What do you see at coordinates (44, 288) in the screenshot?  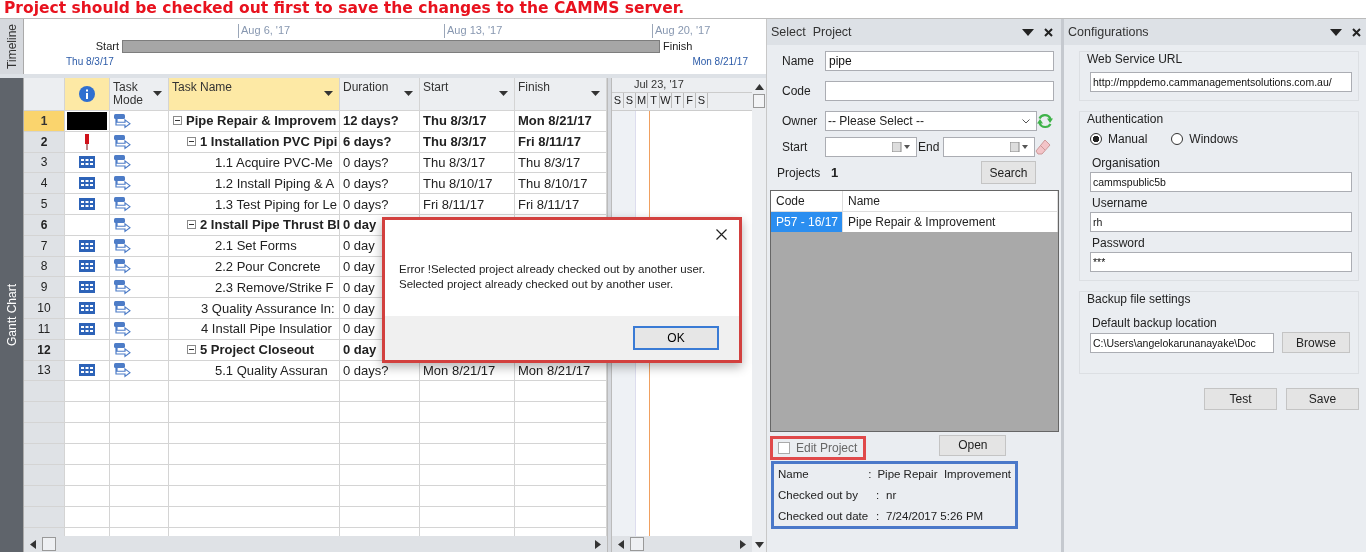 I see `row-number: 9` at bounding box center [44, 288].